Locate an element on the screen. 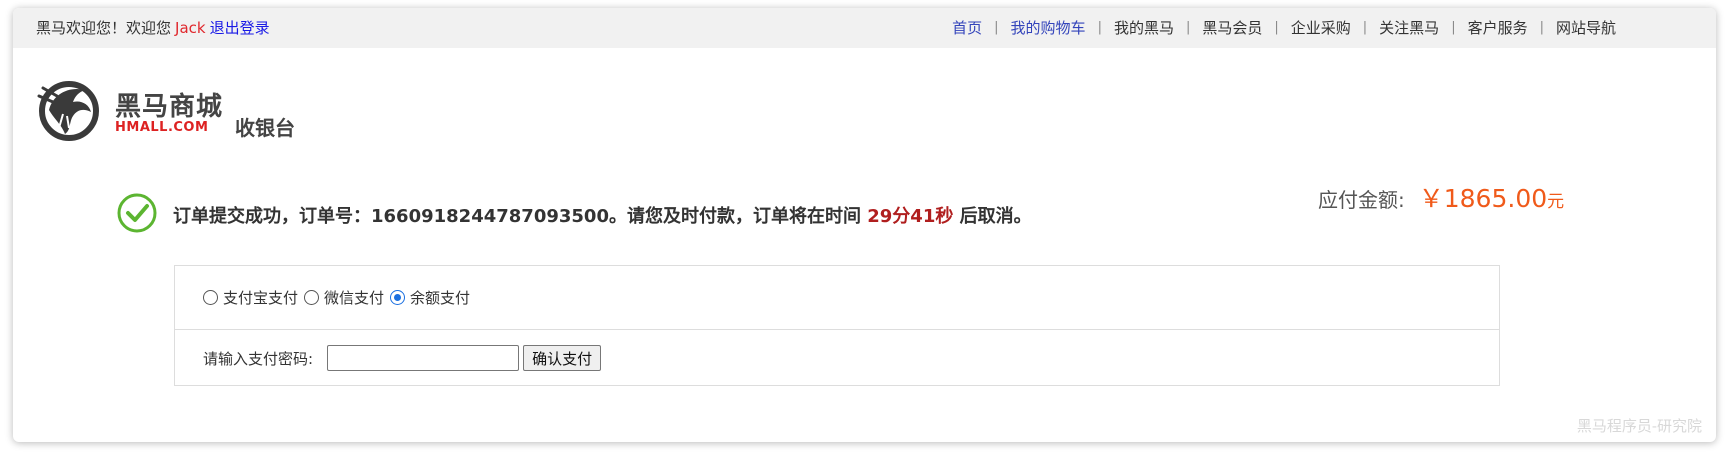  payment-method-row: 支付宝支付 微信支付 余额支付 is located at coordinates (837, 298).